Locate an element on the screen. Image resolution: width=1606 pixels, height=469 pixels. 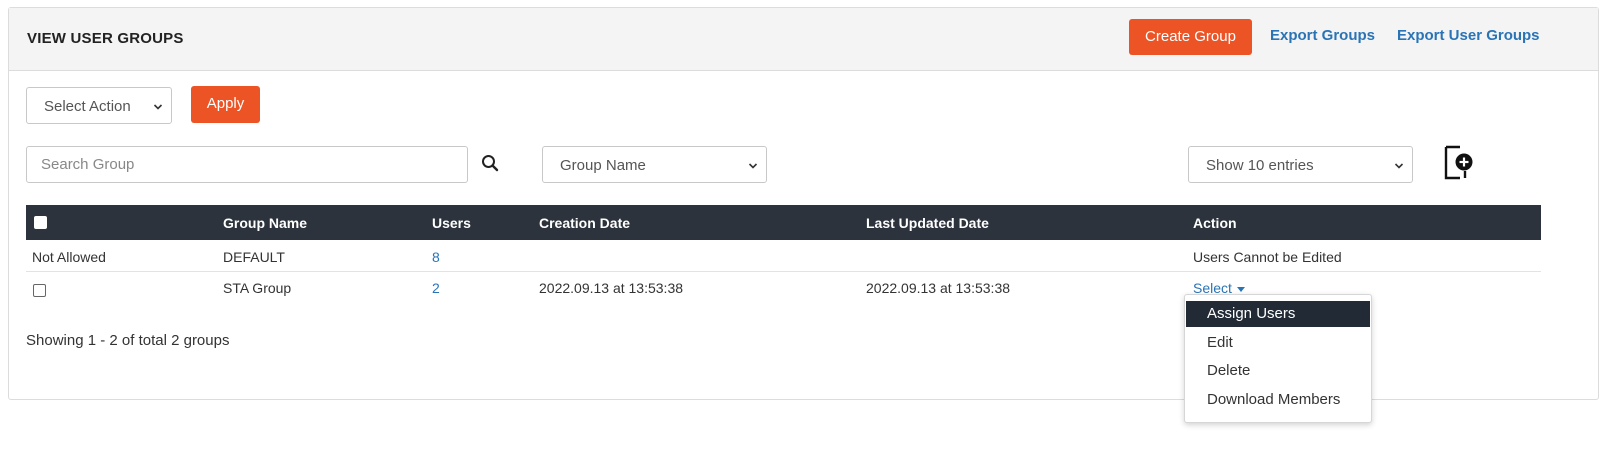
row-checkbox is located at coordinates (39, 290).